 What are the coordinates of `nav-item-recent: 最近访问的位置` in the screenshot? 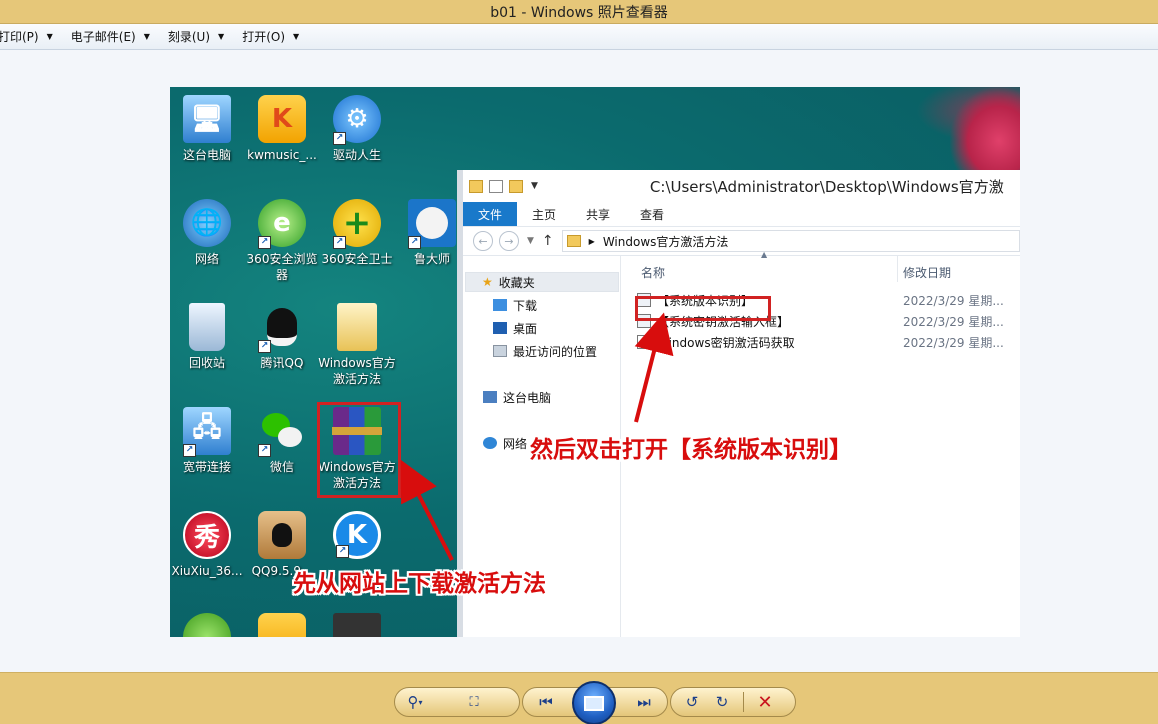 It's located at (545, 351).